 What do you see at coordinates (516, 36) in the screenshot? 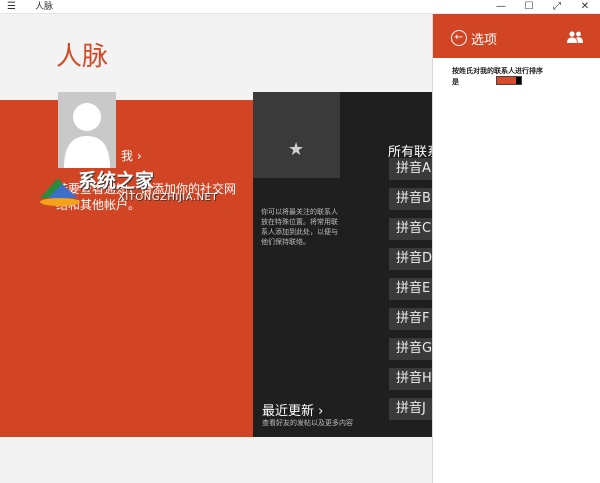
I see `flyout-header: ← 选项` at bounding box center [516, 36].